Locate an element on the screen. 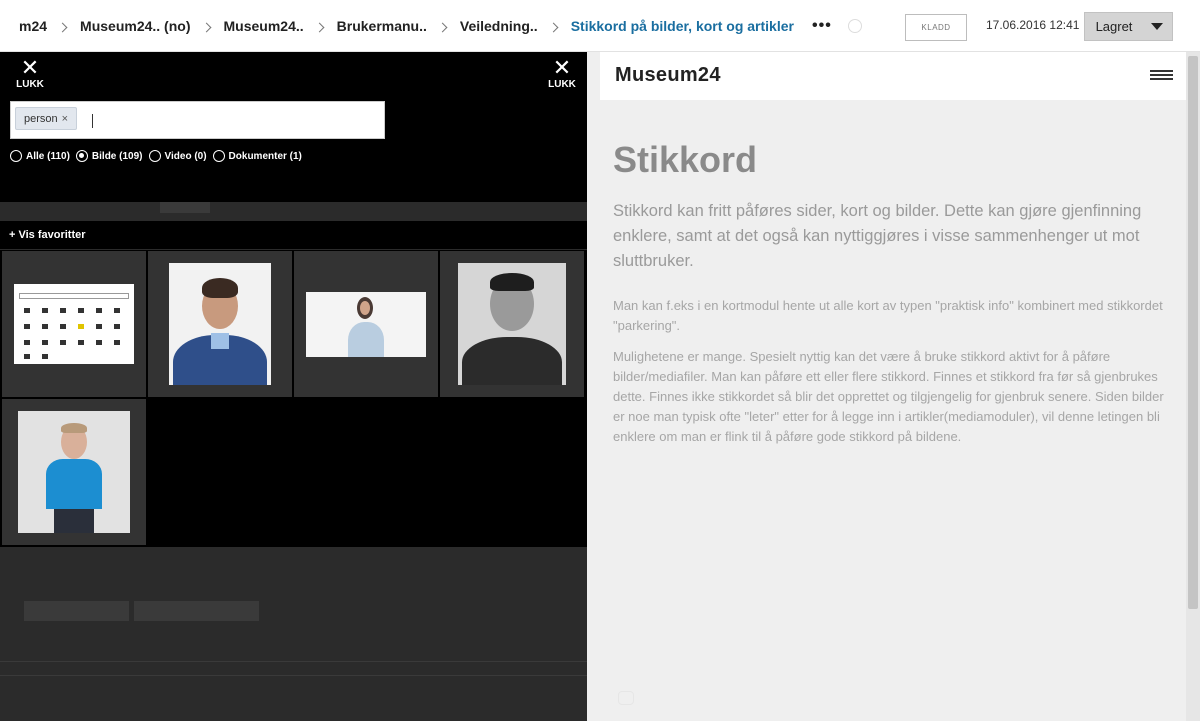  filter-documents: Dokumenter (1) is located at coordinates (257, 156).